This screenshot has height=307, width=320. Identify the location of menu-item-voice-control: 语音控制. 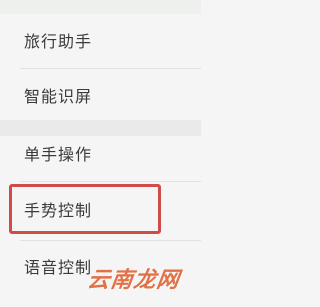
(58, 268).